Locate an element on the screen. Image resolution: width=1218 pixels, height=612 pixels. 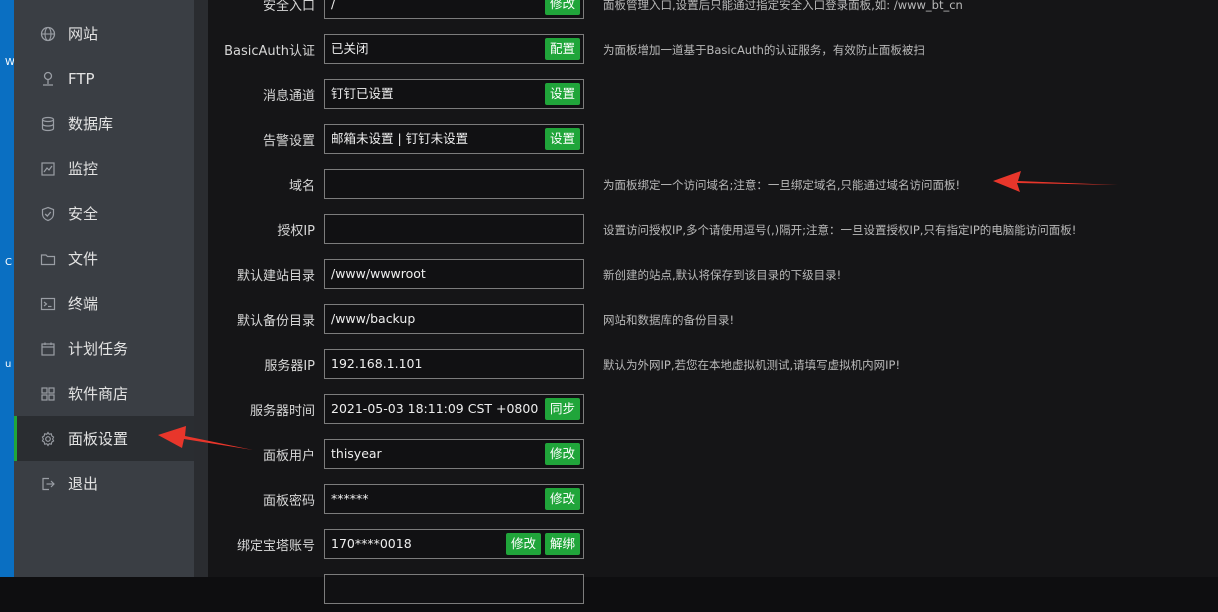
security-entry-input: / 修改 is located at coordinates (454, 9).